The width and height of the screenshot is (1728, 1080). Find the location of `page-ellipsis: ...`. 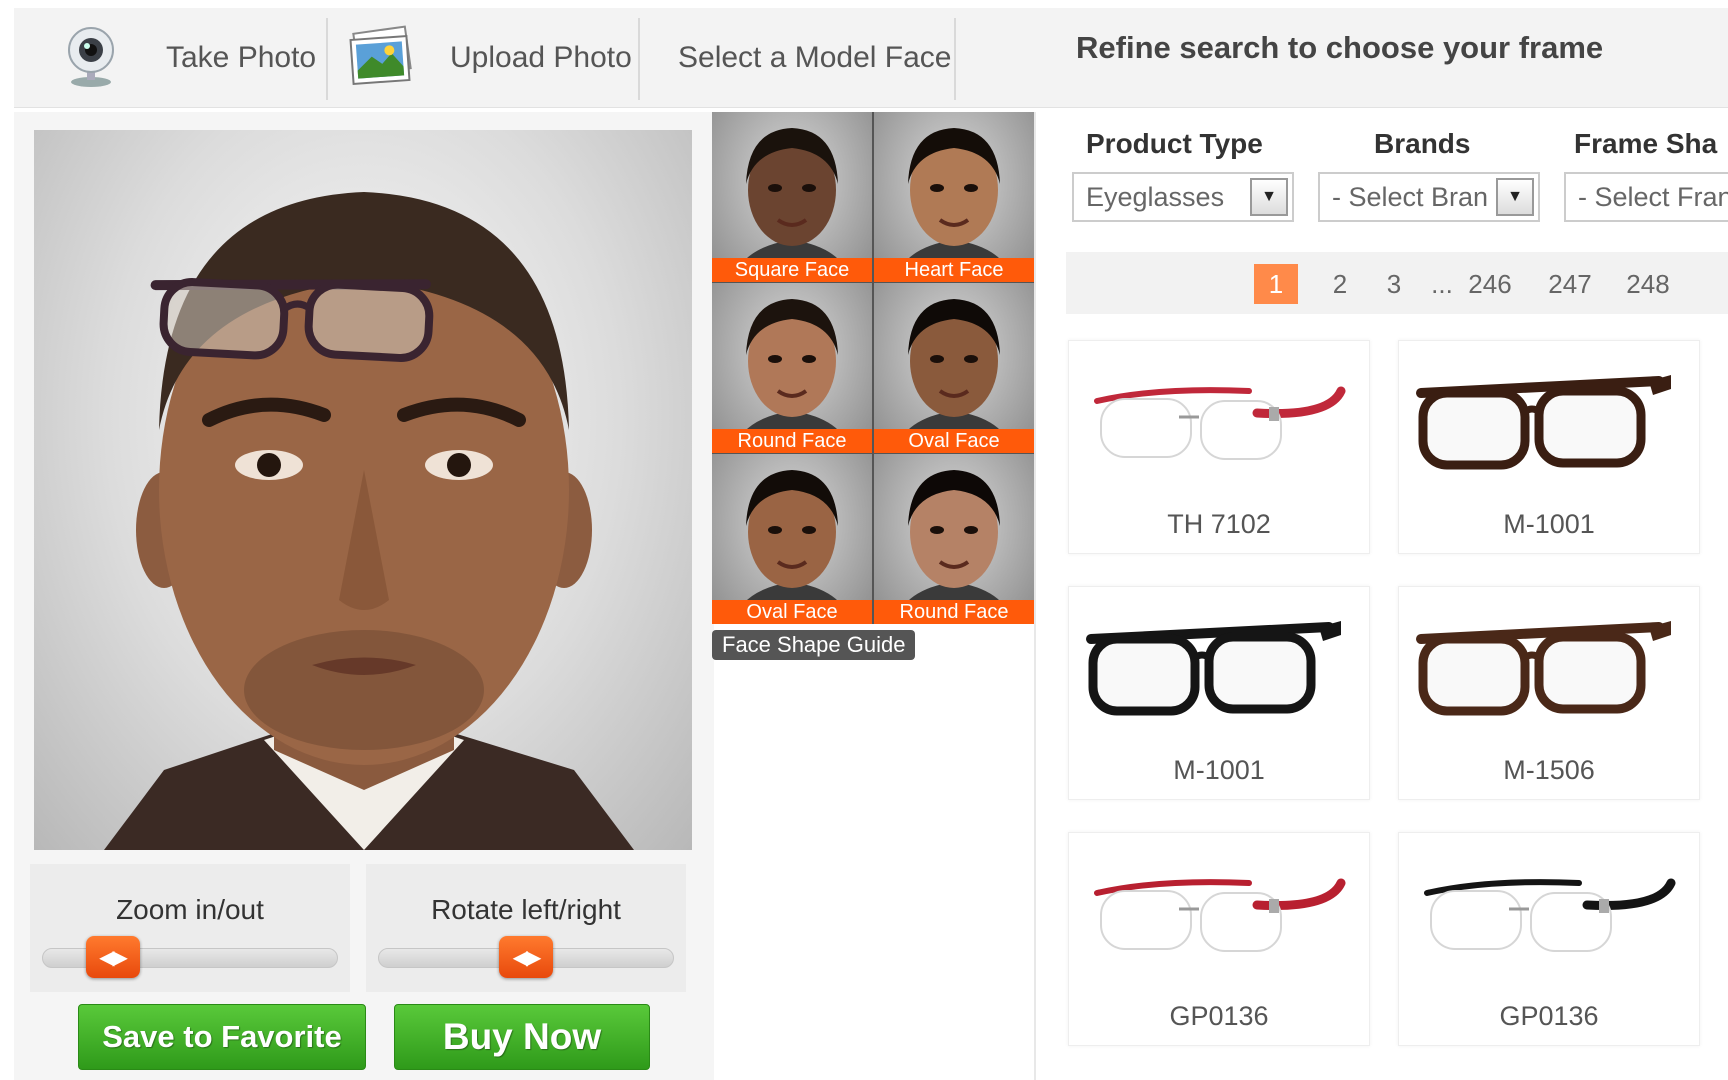

page-ellipsis: ... is located at coordinates (1442, 284).